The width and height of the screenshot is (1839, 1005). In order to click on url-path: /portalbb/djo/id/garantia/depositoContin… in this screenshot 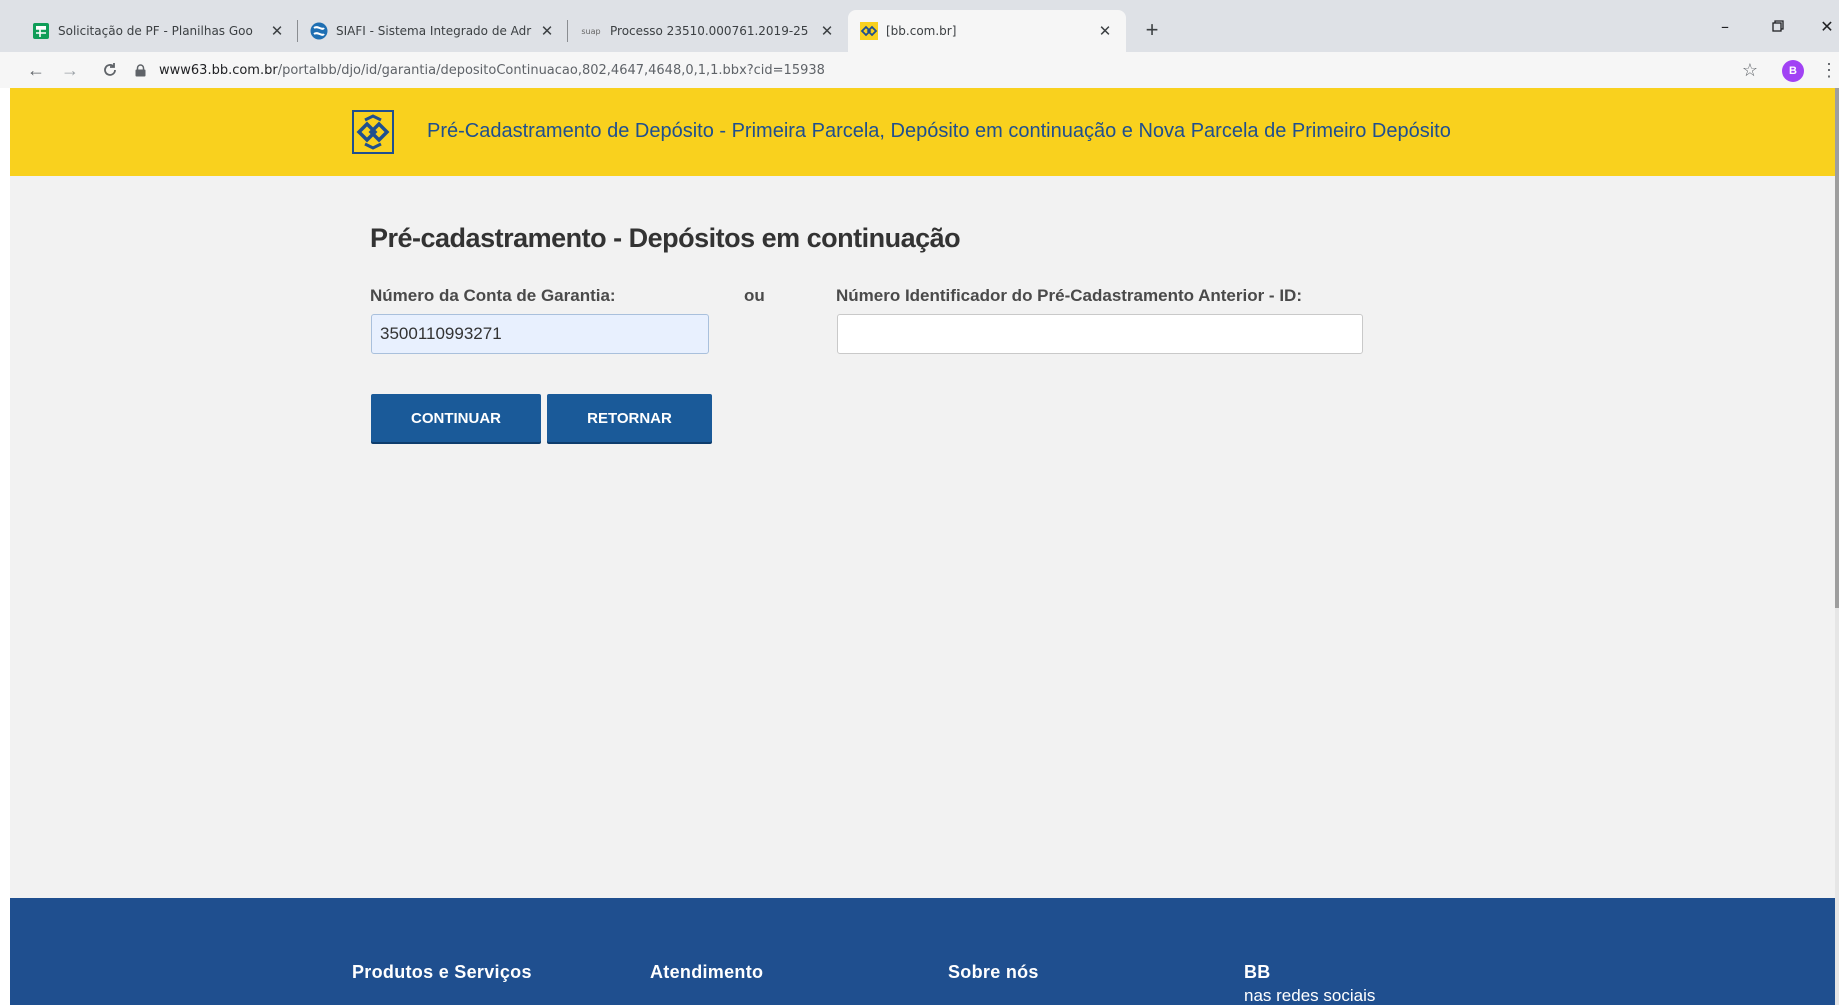, I will do `click(551, 70)`.